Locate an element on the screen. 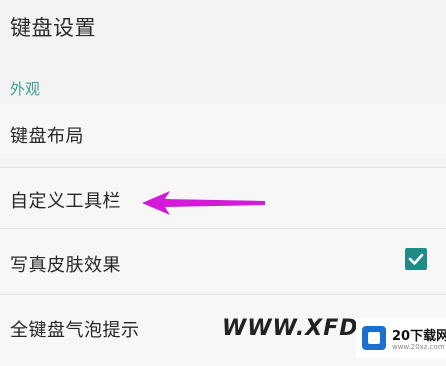 This screenshot has width=446, height=366. check-icon is located at coordinates (416, 259).